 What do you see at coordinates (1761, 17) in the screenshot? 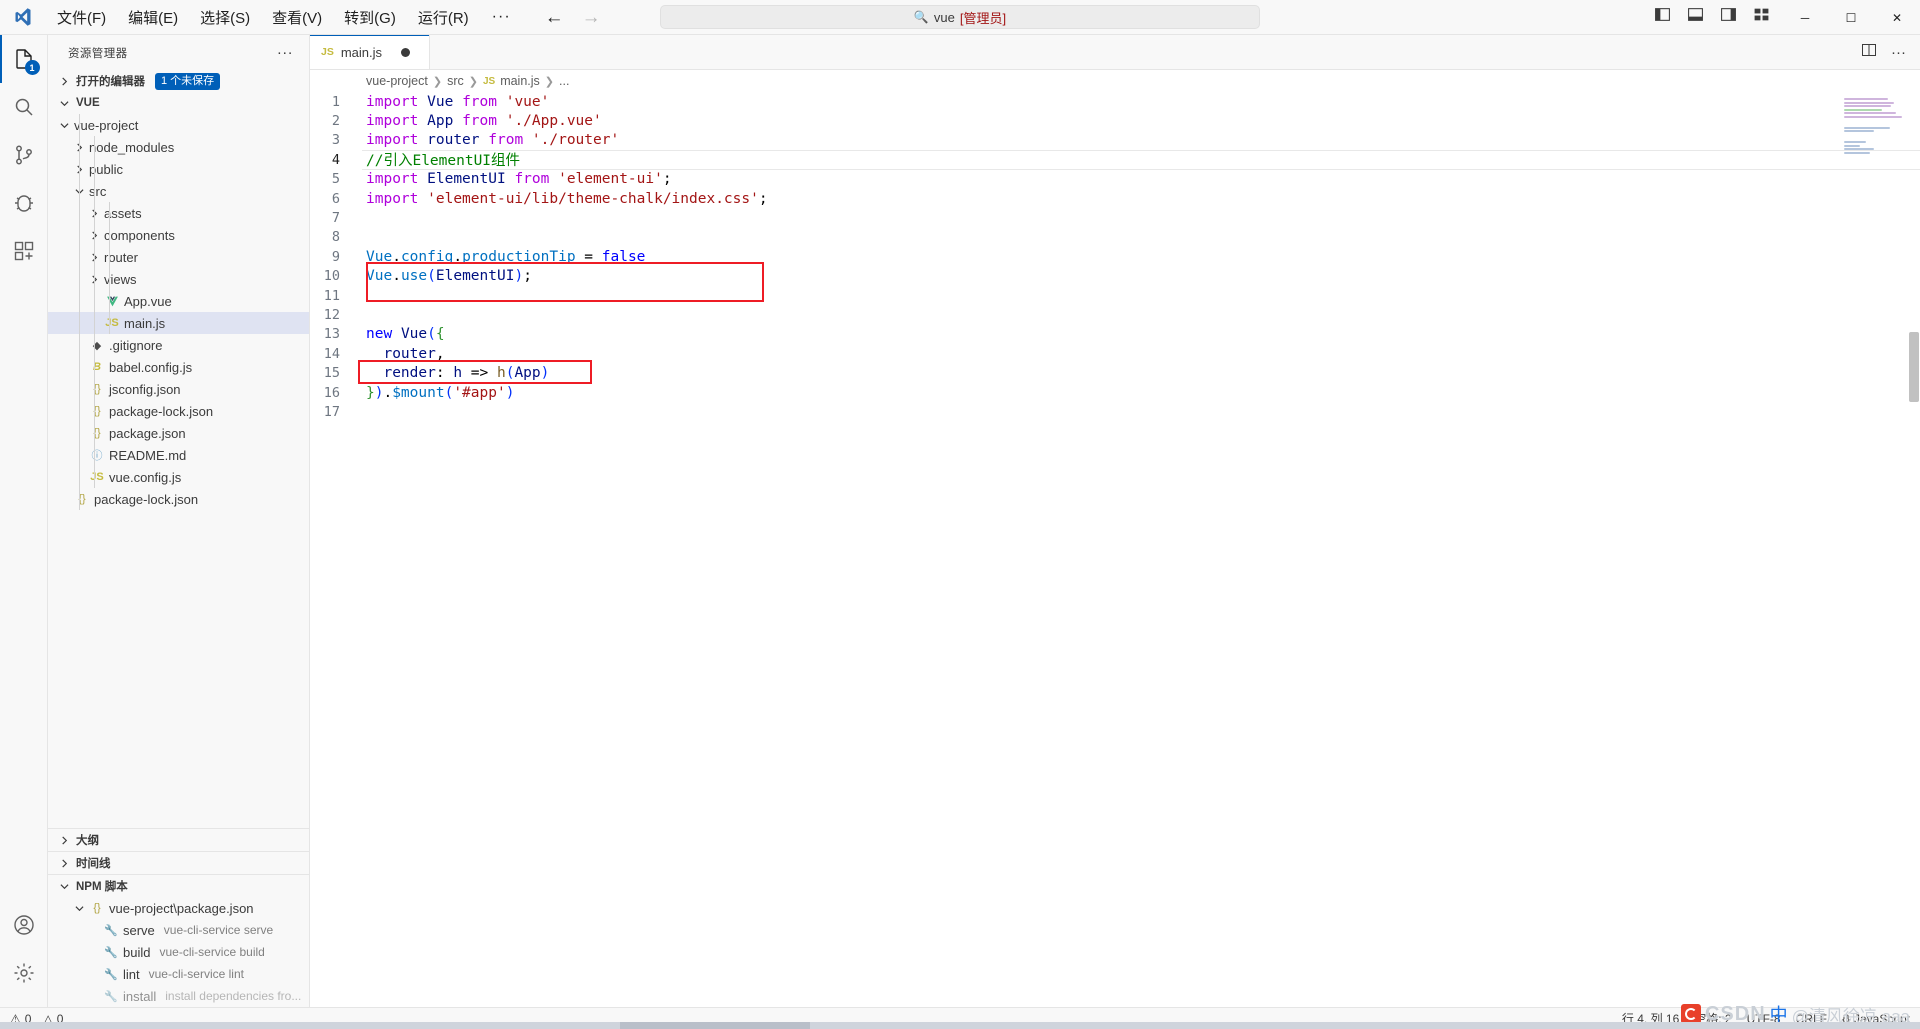
I see `customize-layout-icon` at bounding box center [1761, 17].